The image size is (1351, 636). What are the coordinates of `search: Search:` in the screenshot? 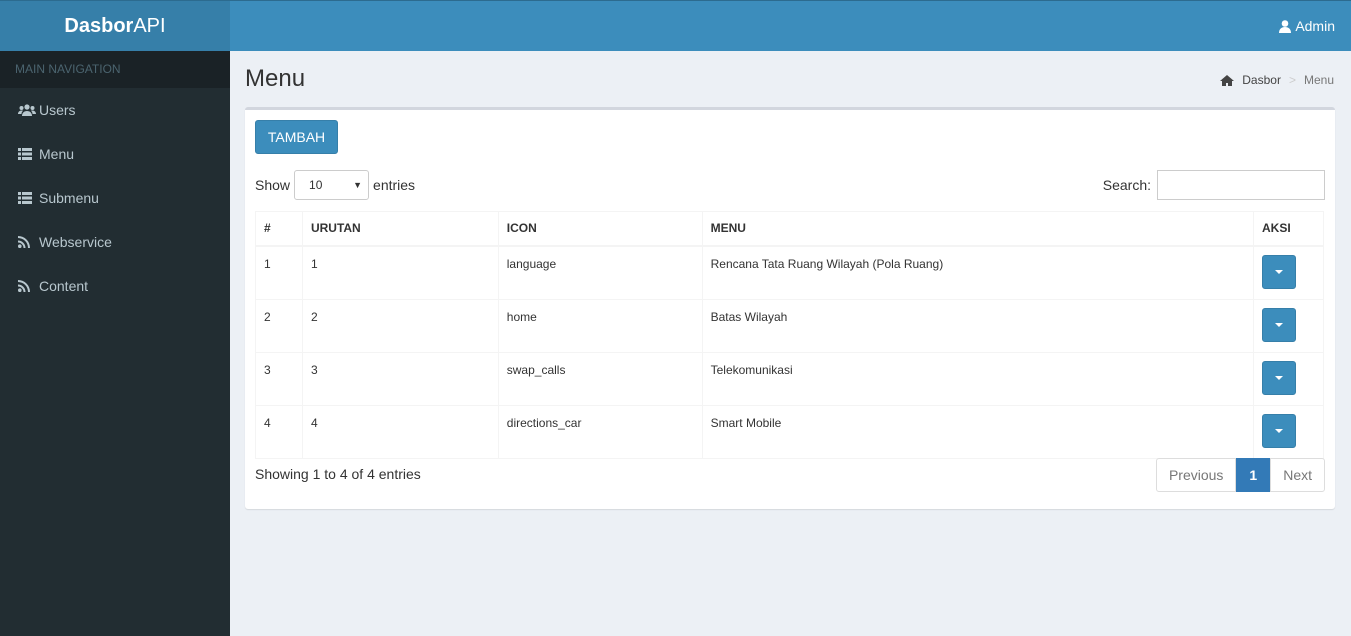 It's located at (1214, 185).